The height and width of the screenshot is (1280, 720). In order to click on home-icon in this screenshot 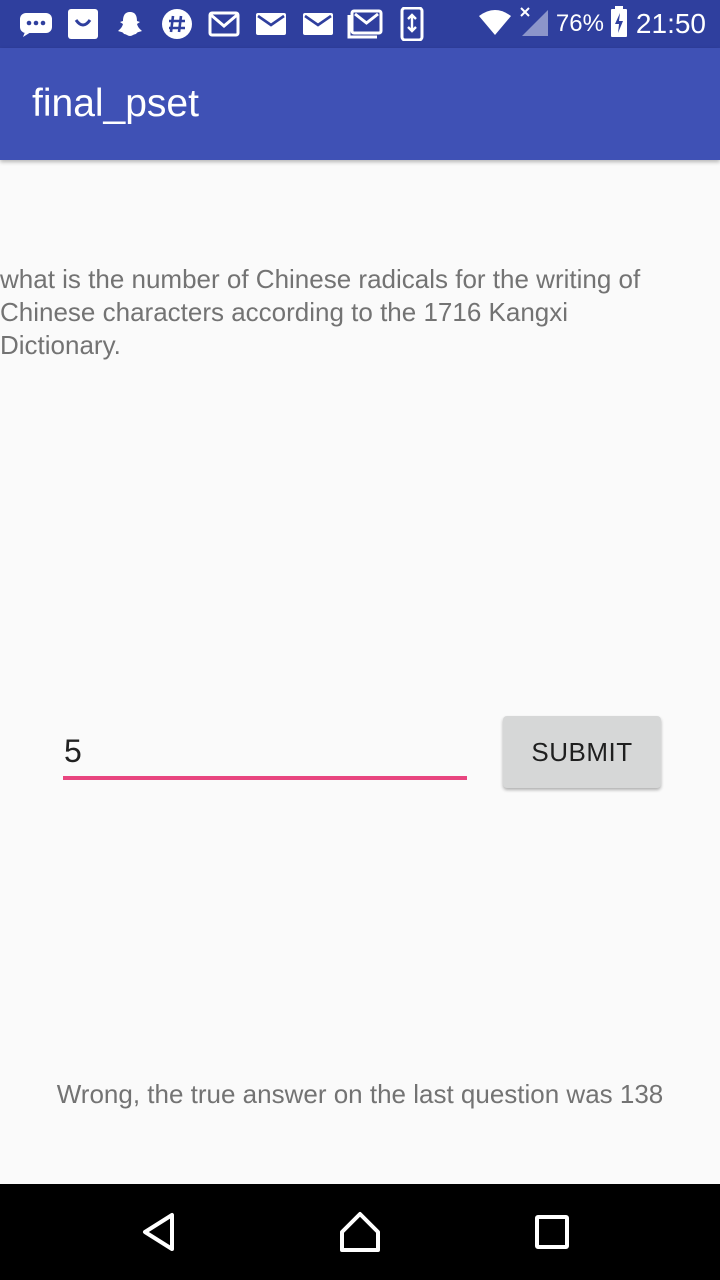, I will do `click(360, 1232)`.